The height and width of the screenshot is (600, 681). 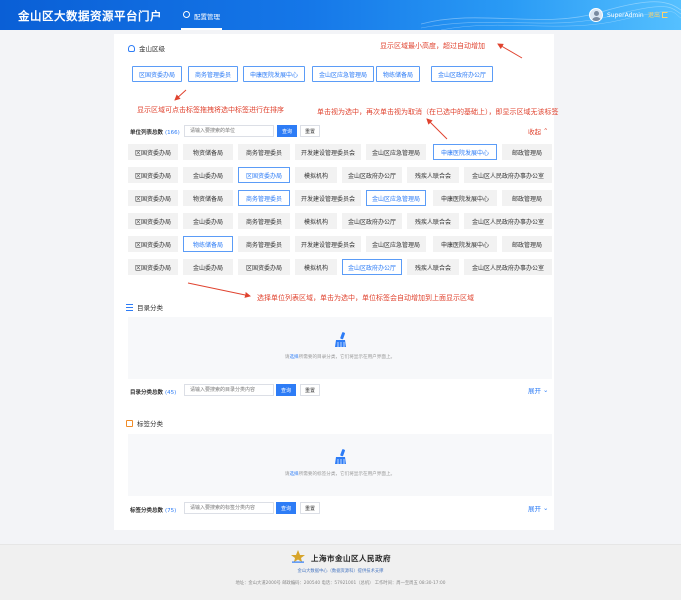 I want to click on chevron-up-icon: ⌃, so click(x=546, y=131).